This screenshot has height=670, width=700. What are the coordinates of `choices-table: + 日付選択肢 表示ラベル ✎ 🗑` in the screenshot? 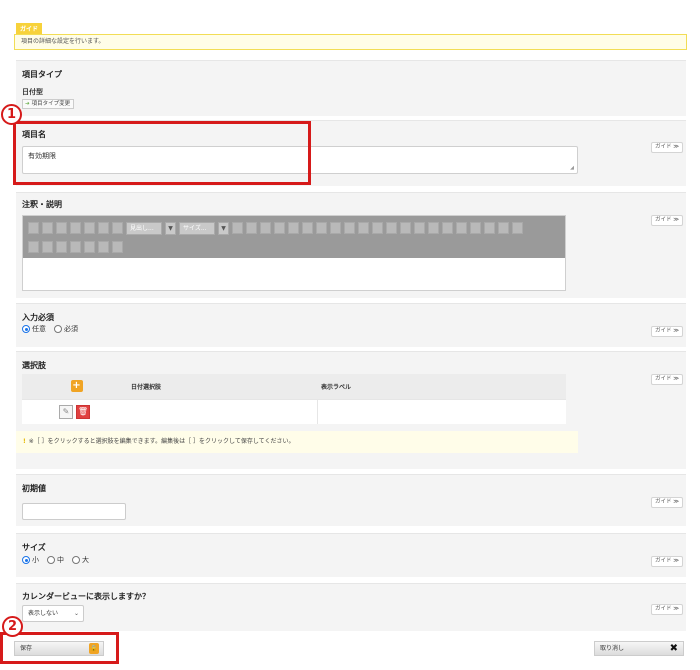 It's located at (294, 399).